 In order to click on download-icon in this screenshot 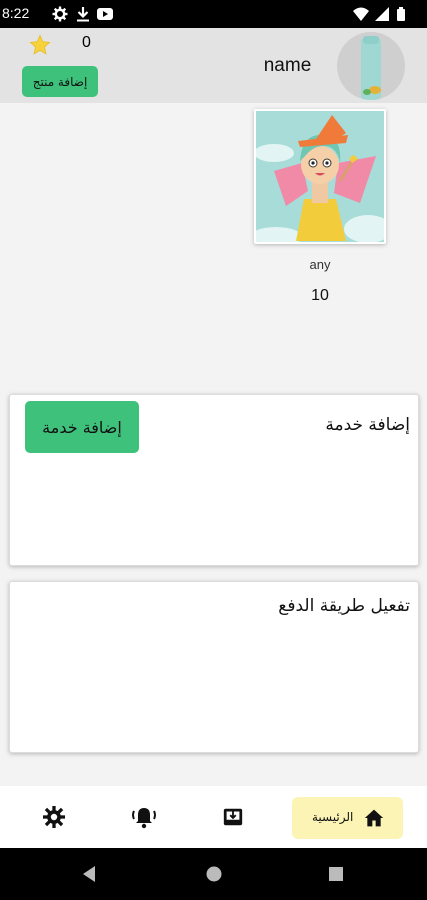, I will do `click(83, 14)`.